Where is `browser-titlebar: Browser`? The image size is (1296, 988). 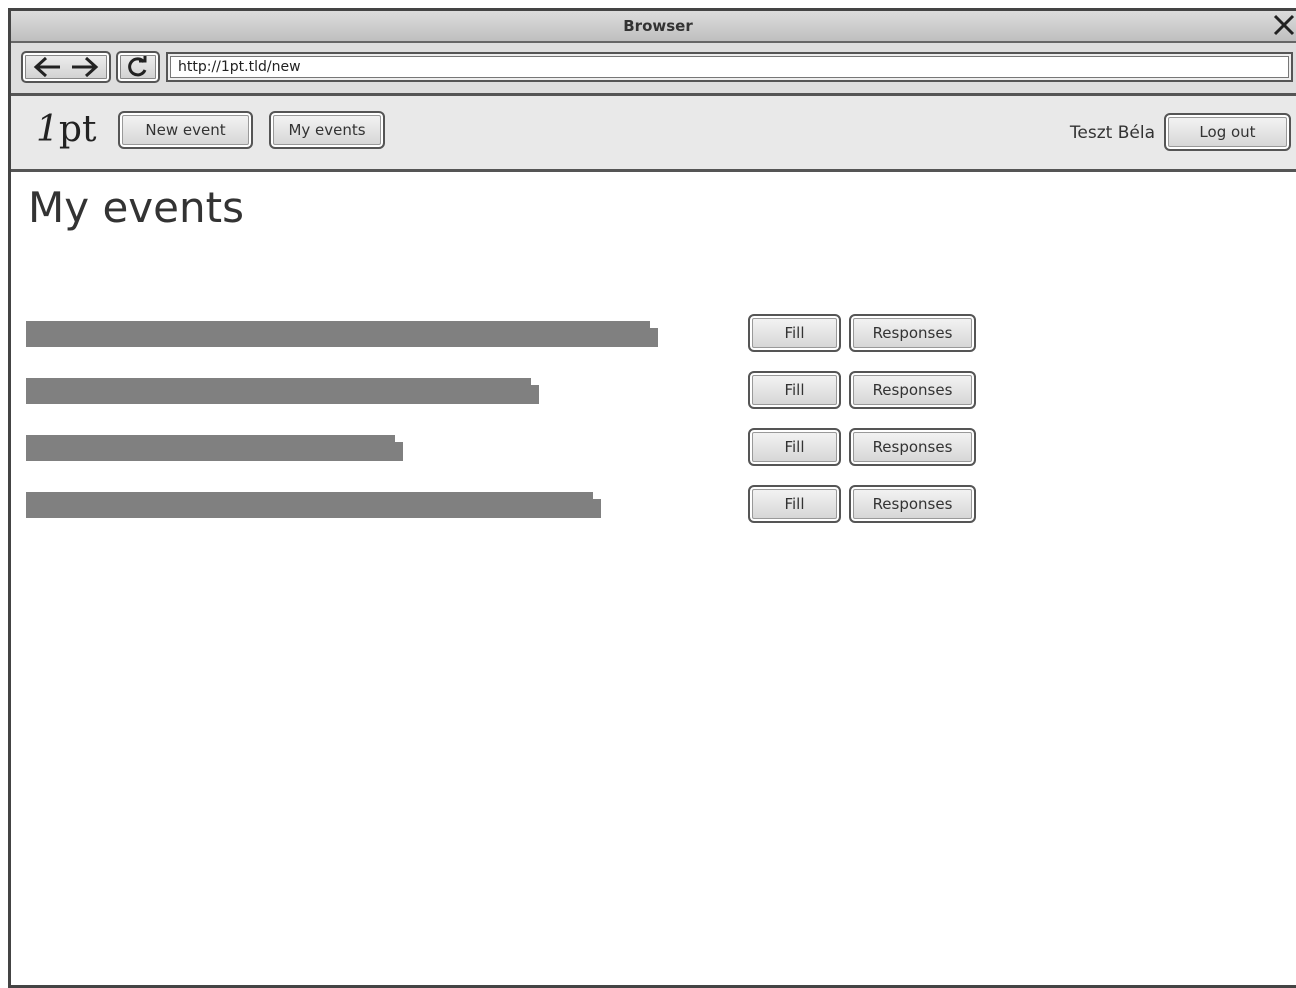 browser-titlebar: Browser is located at coordinates (653, 27).